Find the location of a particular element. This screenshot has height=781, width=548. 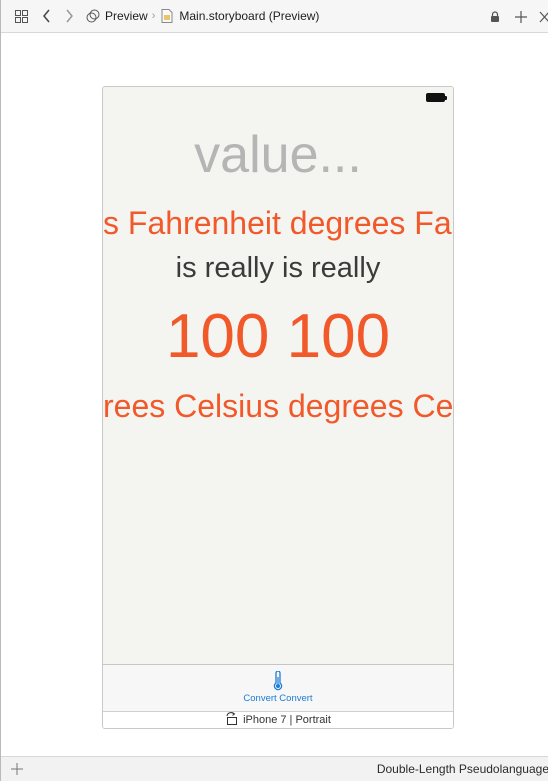

thermometer-icon is located at coordinates (278, 681).